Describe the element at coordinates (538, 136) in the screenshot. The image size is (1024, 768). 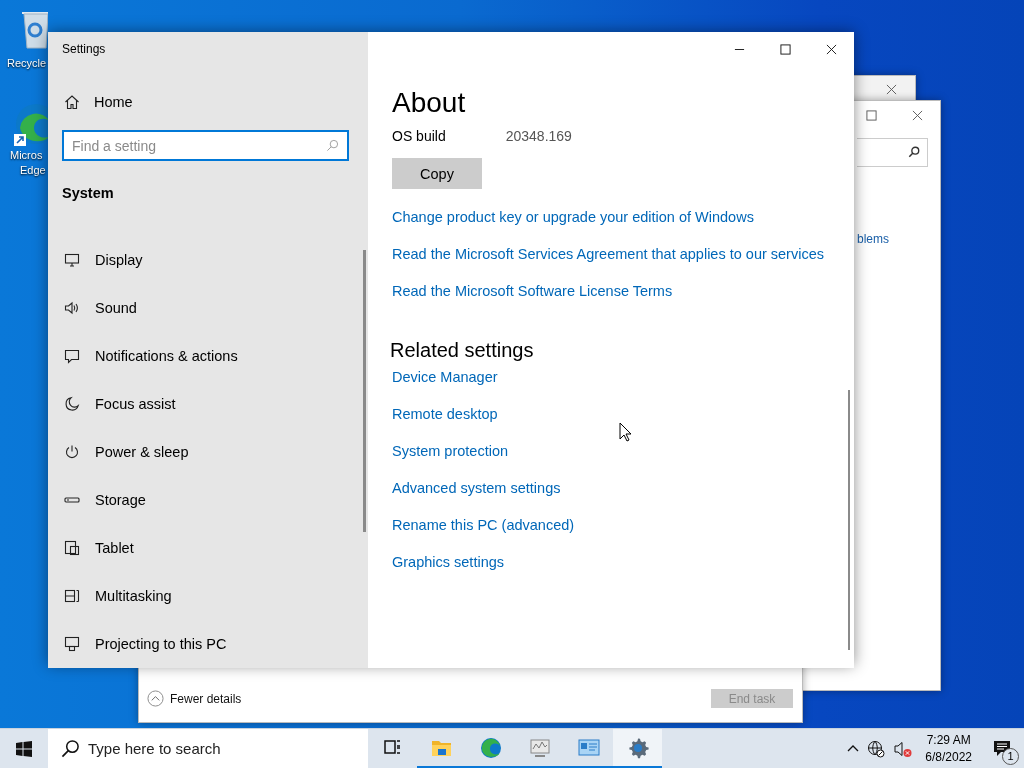
I see `spec-value: 20348.169` at that location.